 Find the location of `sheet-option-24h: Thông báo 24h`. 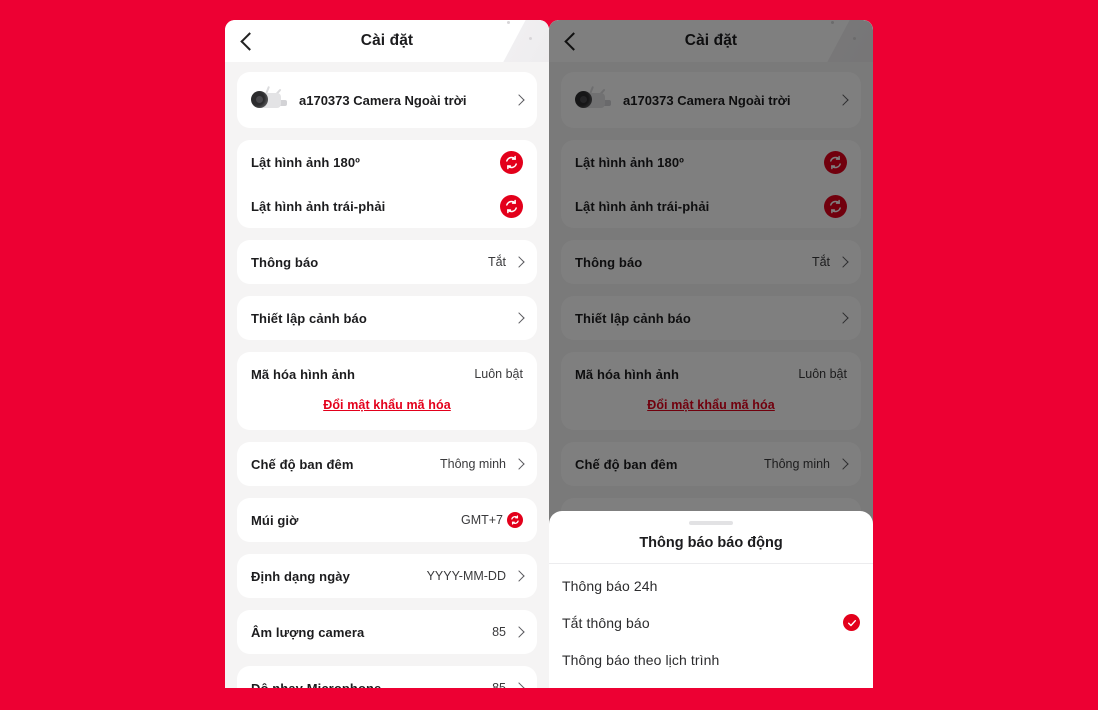

sheet-option-24h: Thông báo 24h is located at coordinates (711, 585).